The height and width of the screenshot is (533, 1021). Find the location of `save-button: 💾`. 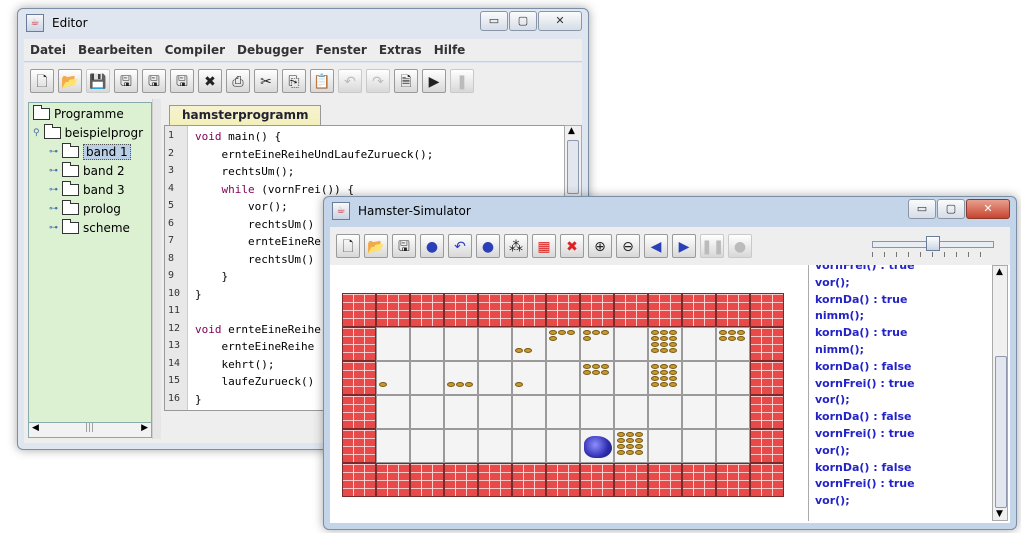

save-button: 💾 is located at coordinates (98, 81).